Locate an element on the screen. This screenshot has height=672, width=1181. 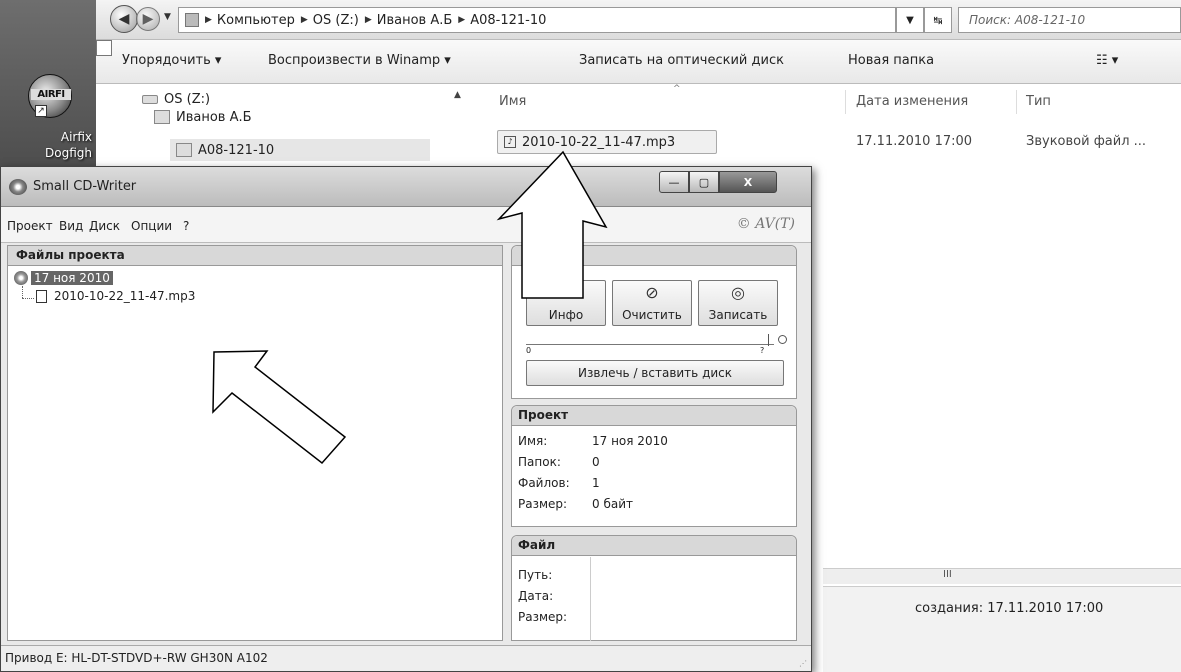
speed-slider-thumb is located at coordinates (768, 340).